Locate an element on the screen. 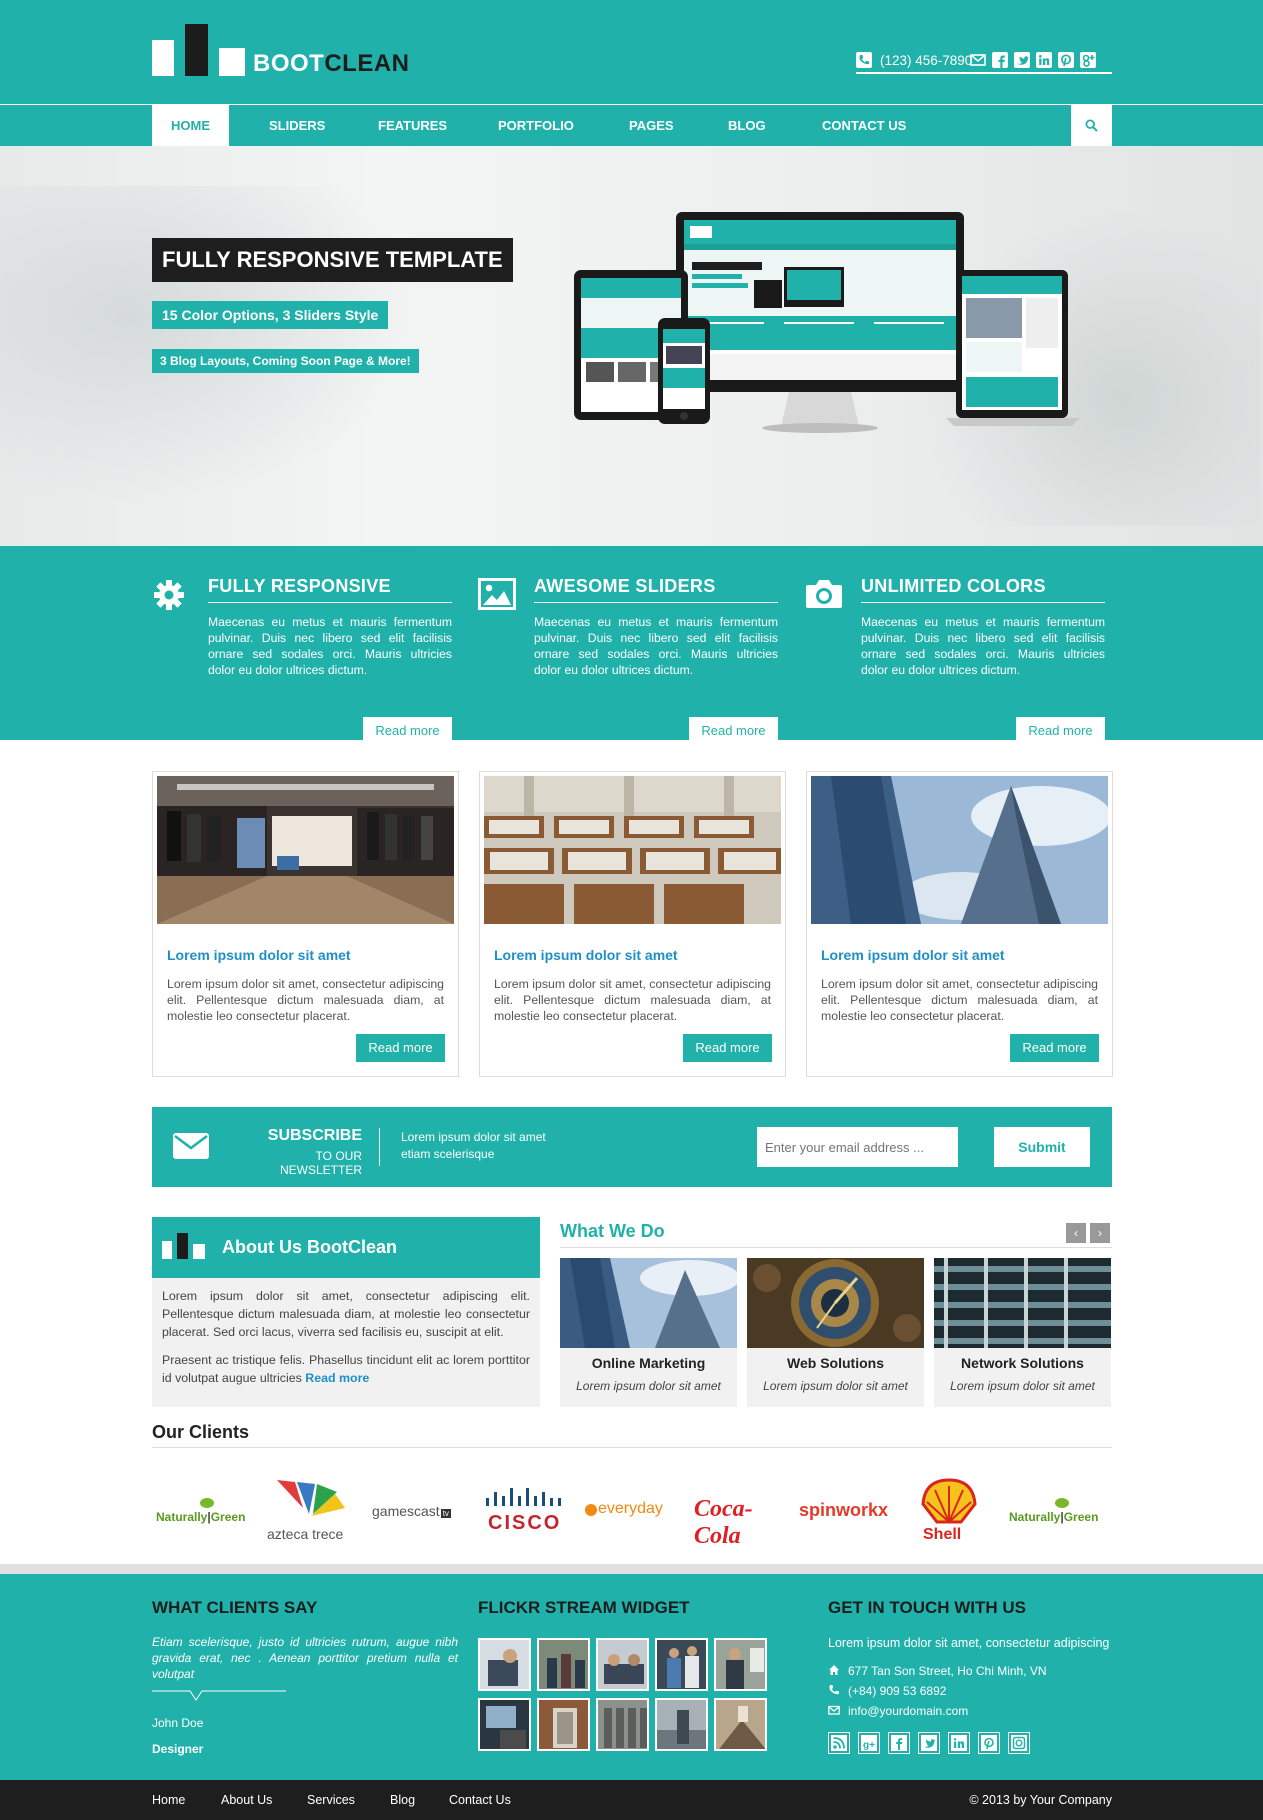 The width and height of the screenshot is (1263, 1820). email-input is located at coordinates (857, 1147).